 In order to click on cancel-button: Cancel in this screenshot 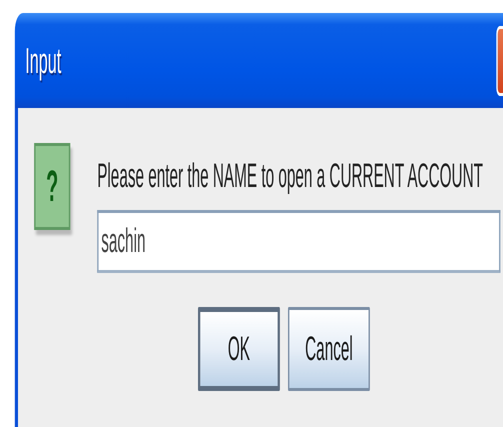, I will do `click(329, 349)`.